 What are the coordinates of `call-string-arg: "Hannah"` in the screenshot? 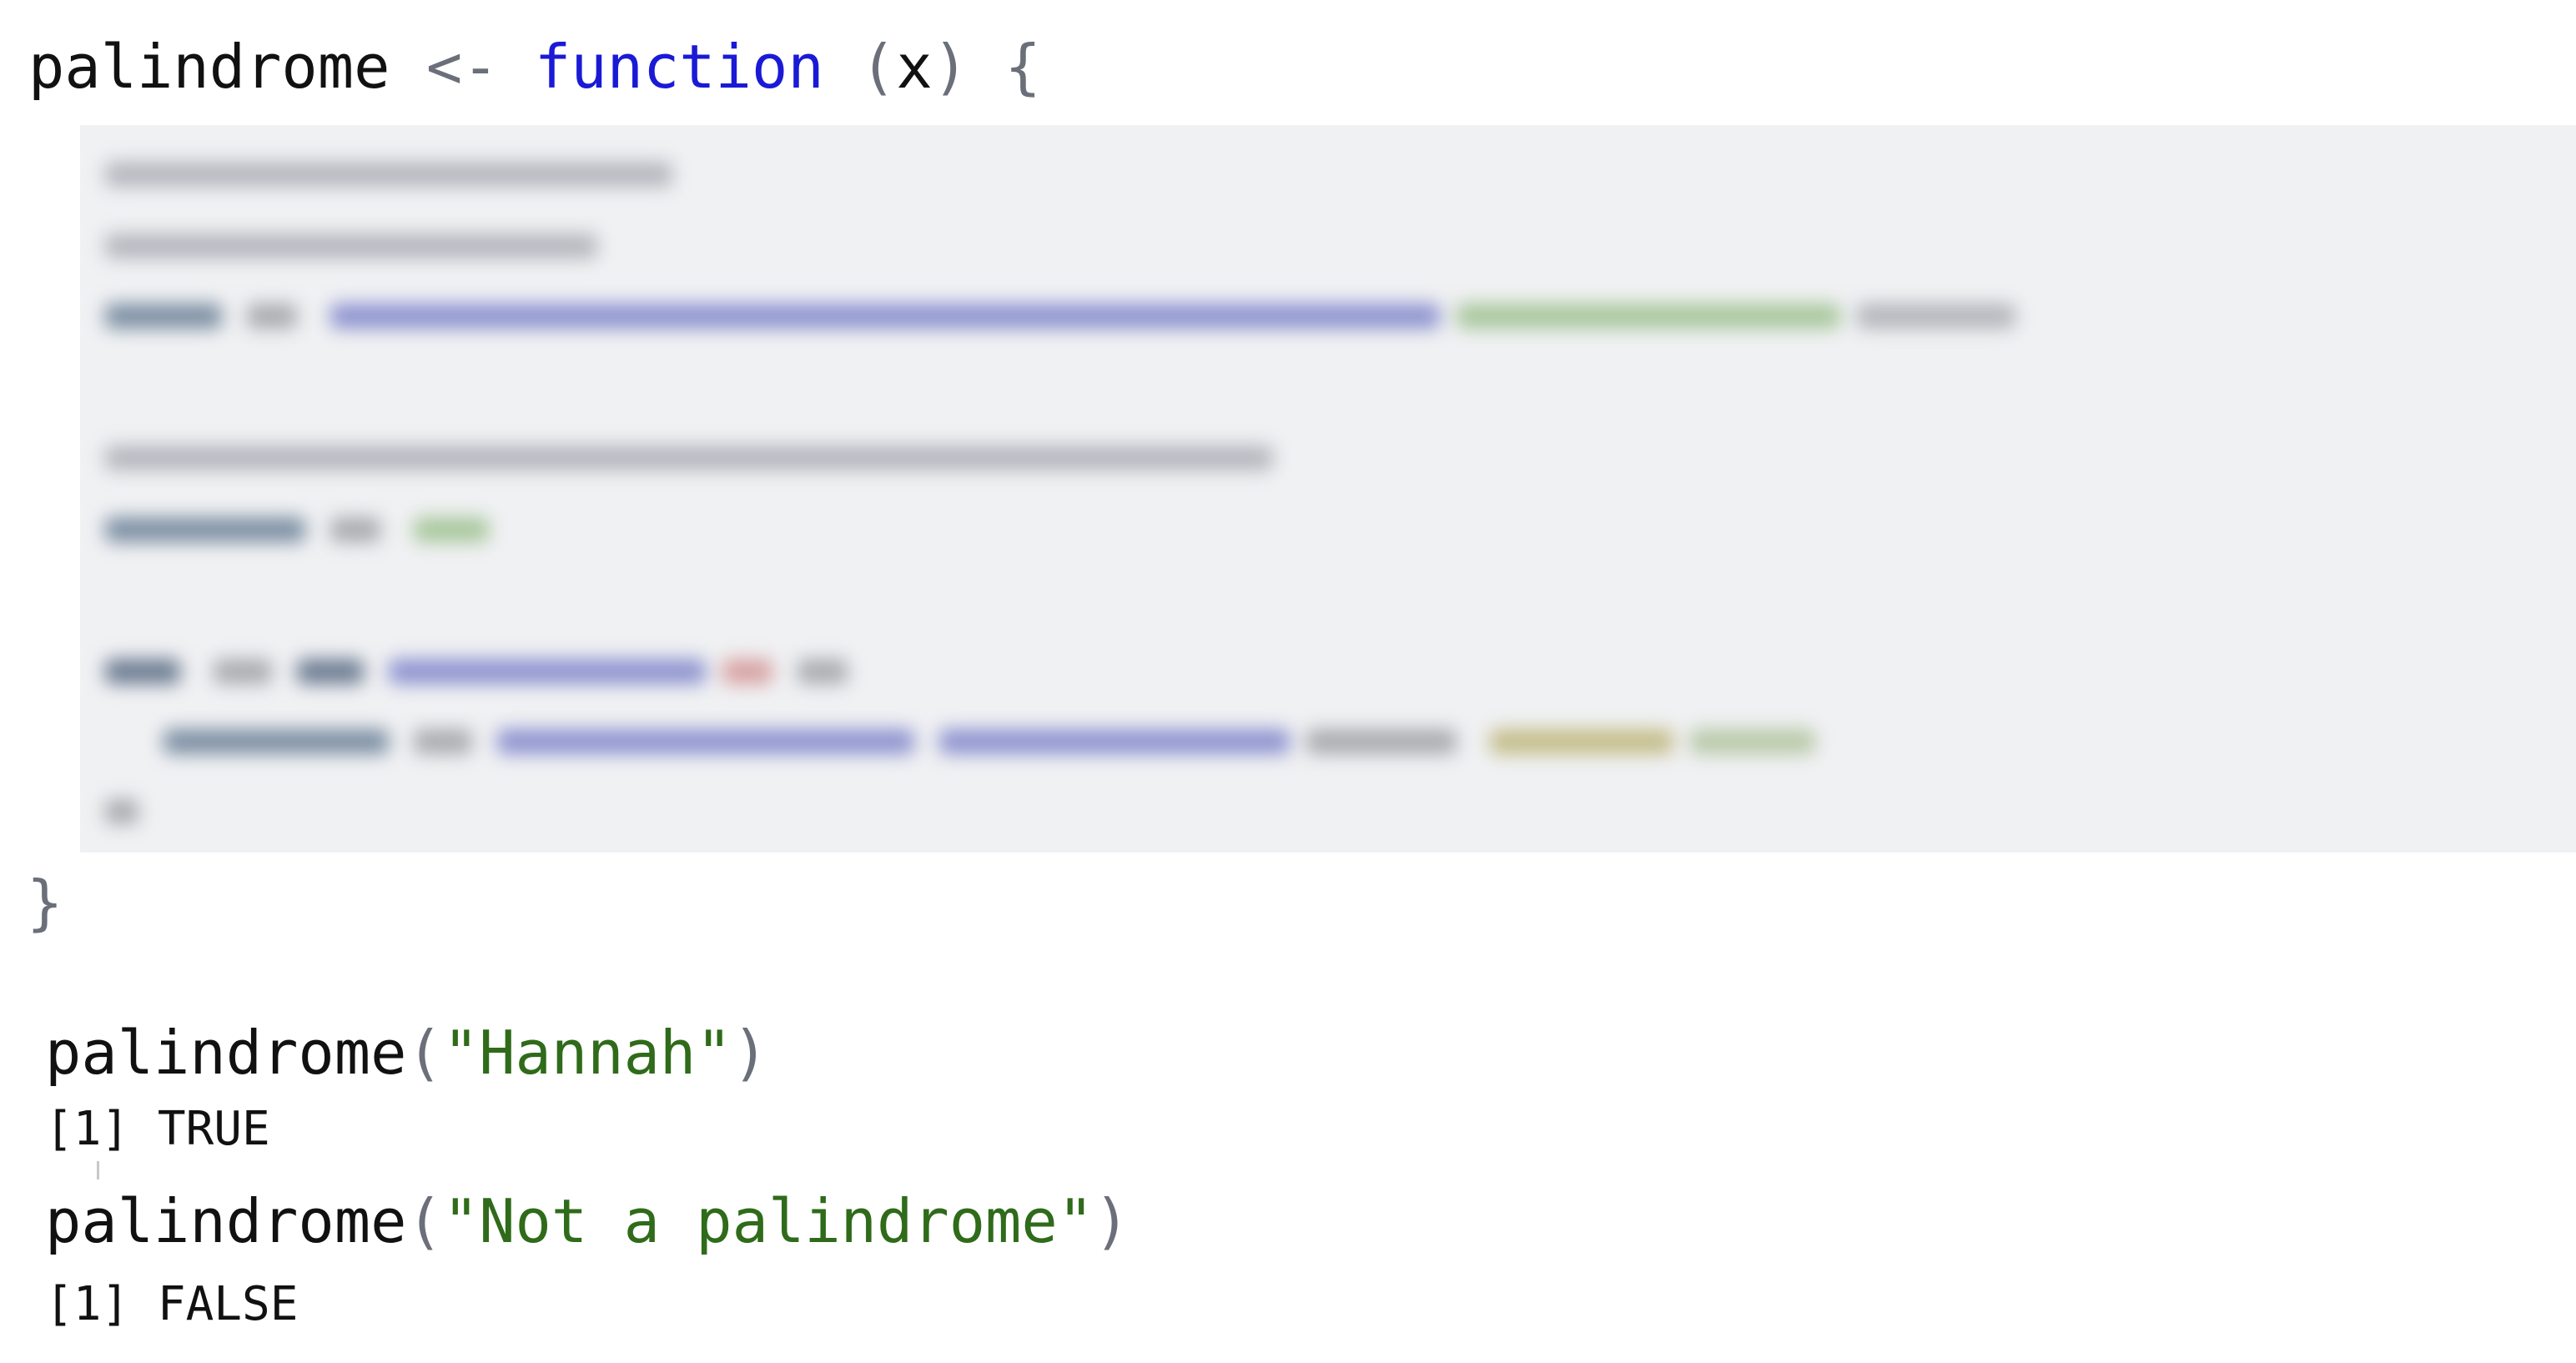 It's located at (587, 1053).